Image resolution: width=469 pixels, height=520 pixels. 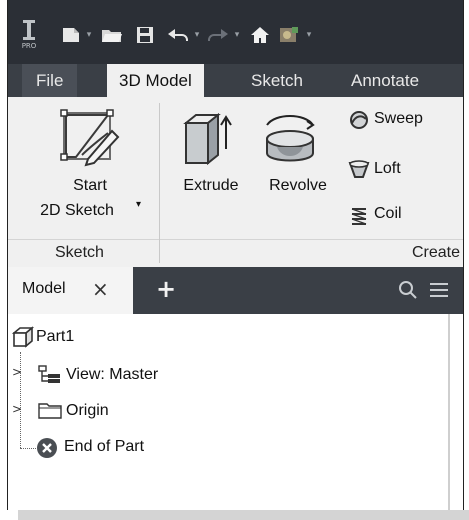 What do you see at coordinates (178, 35) in the screenshot?
I see `undo-icon` at bounding box center [178, 35].